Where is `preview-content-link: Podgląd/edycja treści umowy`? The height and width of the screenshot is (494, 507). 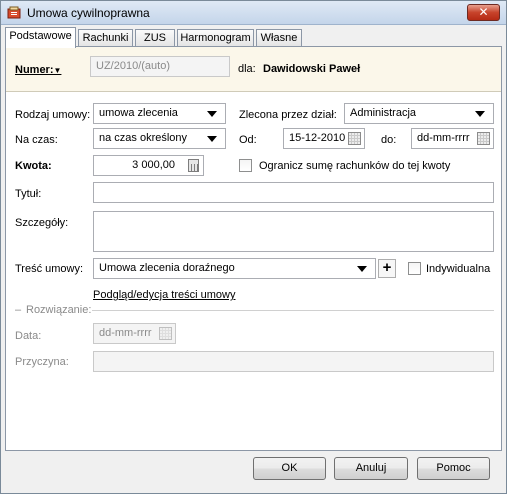
preview-content-link: Podgląd/edycja treści umowy is located at coordinates (164, 295).